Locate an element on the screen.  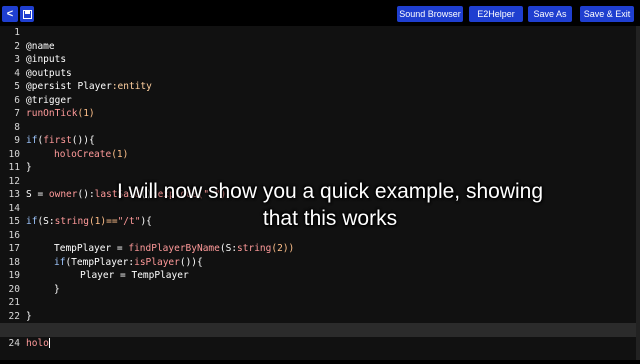
code-line-2: @inputs is located at coordinates (318, 52).